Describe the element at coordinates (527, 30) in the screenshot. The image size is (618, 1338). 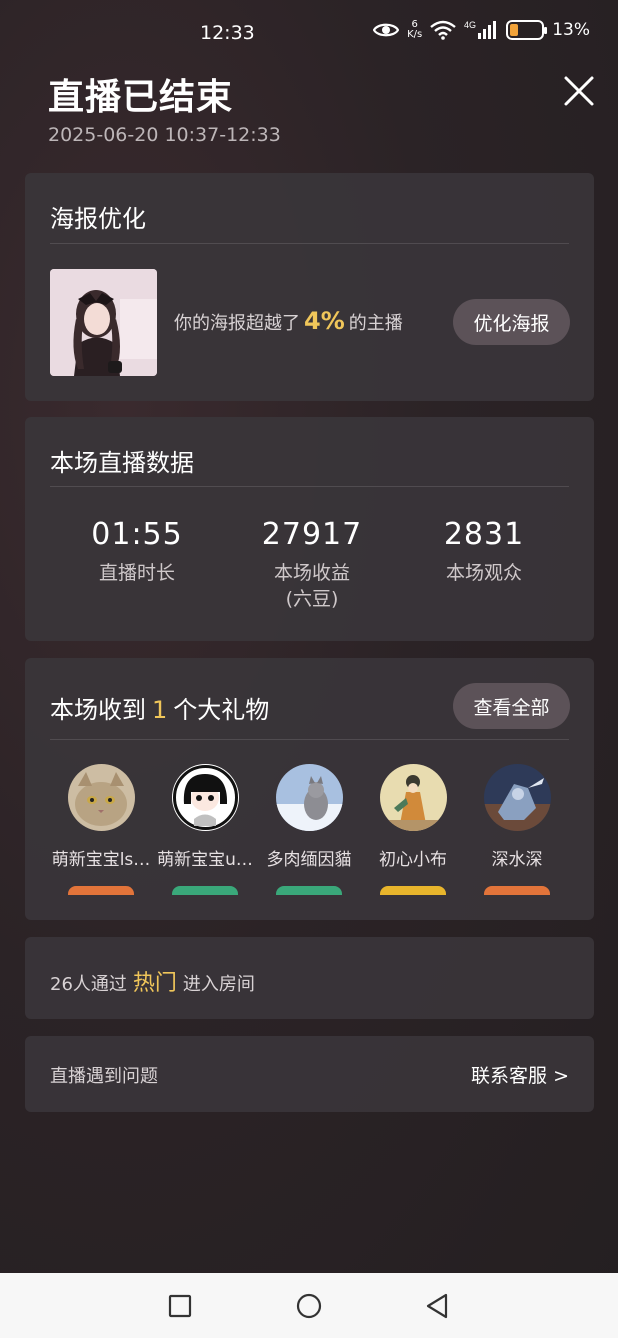
I see `battery-icon` at that location.